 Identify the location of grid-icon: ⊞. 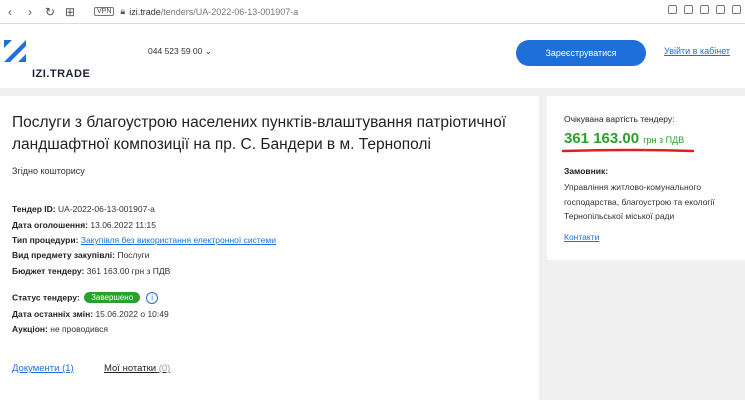
(70, 12).